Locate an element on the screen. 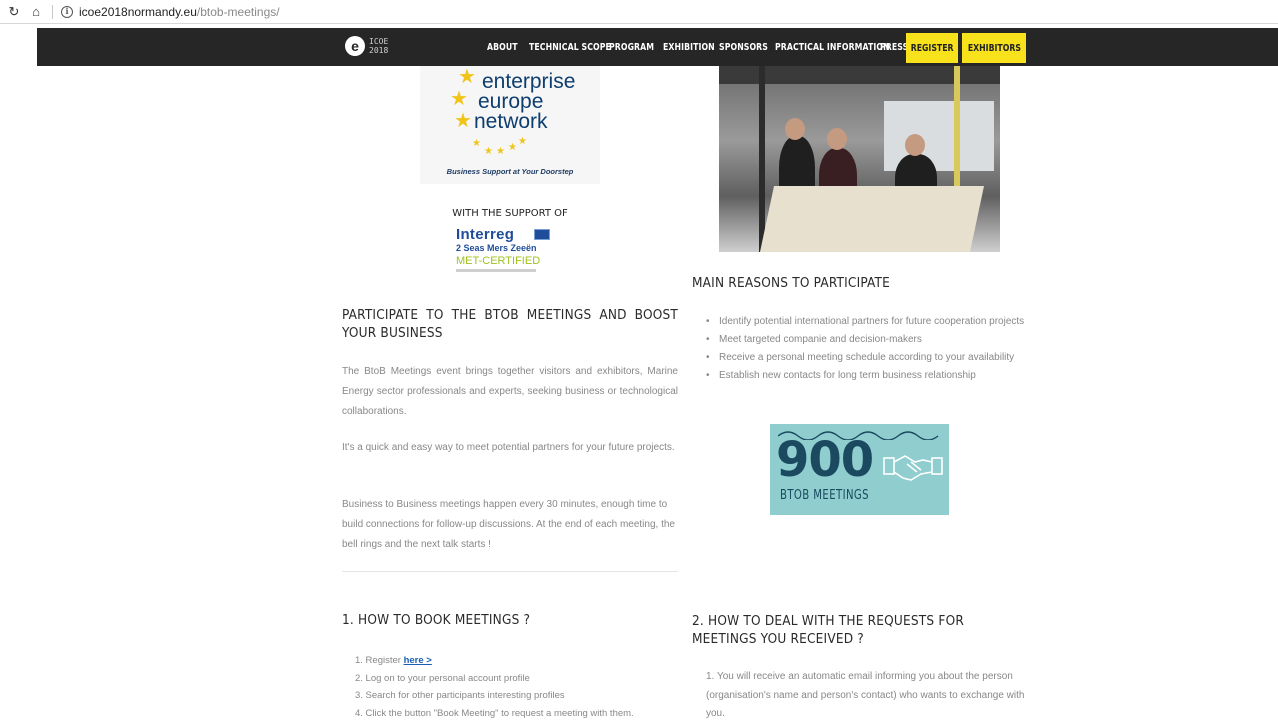 This screenshot has height=722, width=1278. url-path: /btob-meetings/ is located at coordinates (238, 11).